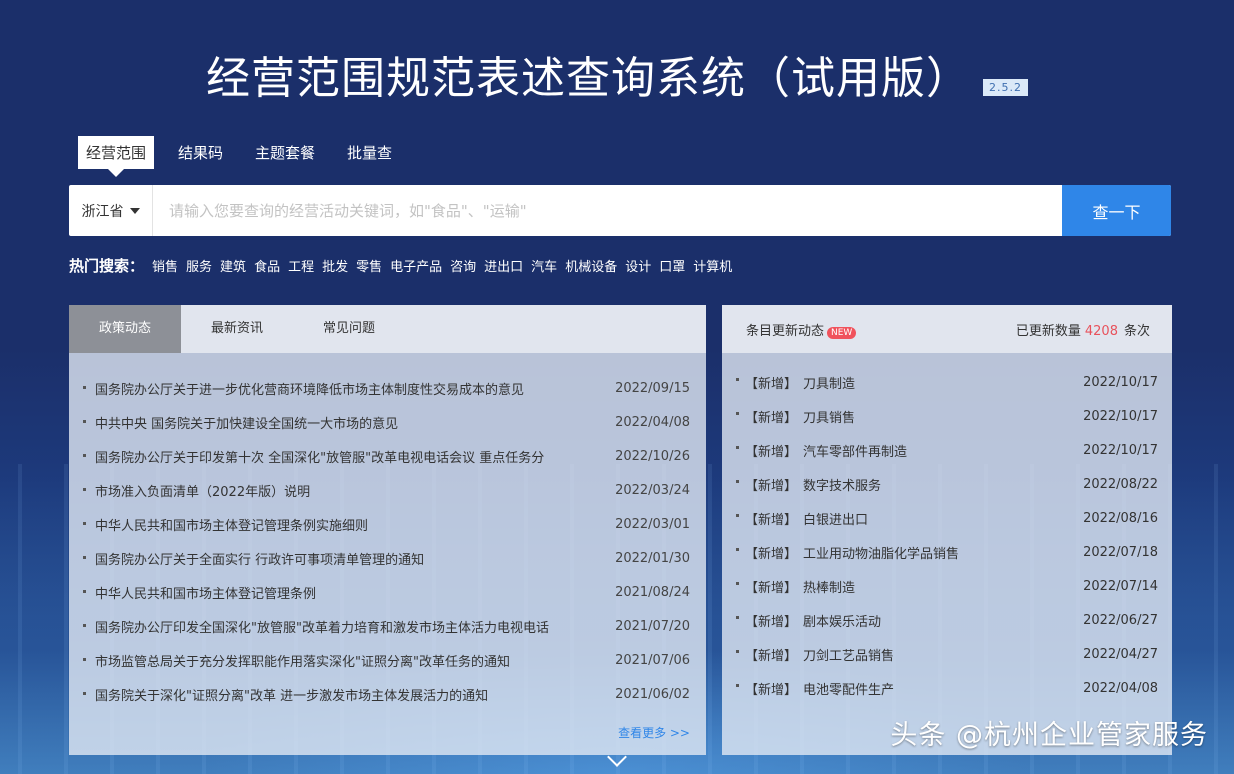 The width and height of the screenshot is (1234, 774). Describe the element at coordinates (947, 688) in the screenshot. I see `update-list-item: 【新增】 电池零配件生产 2022/04/08` at that location.